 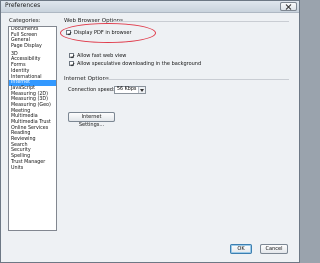 I want to click on close-icon, so click(x=288, y=7).